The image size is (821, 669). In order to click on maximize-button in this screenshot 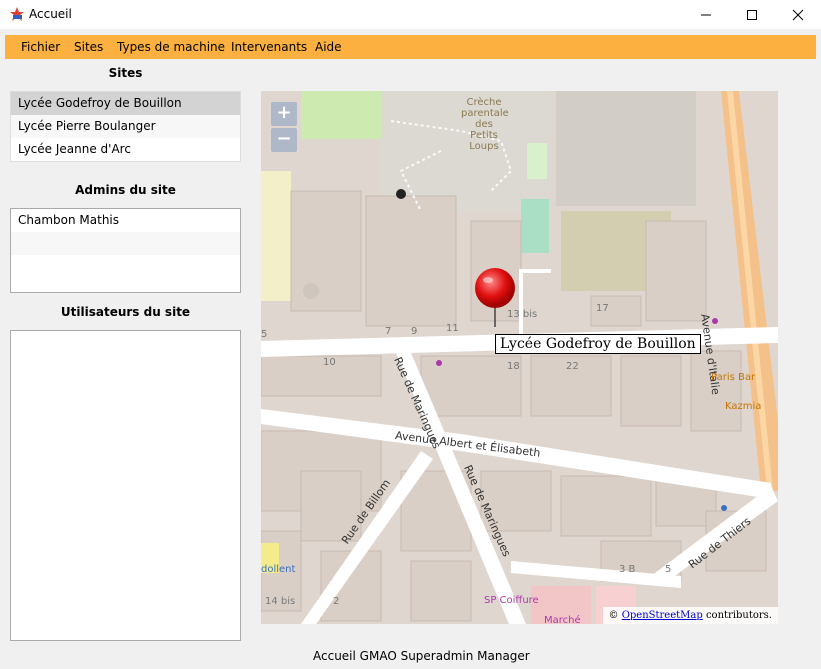, I will do `click(752, 14)`.